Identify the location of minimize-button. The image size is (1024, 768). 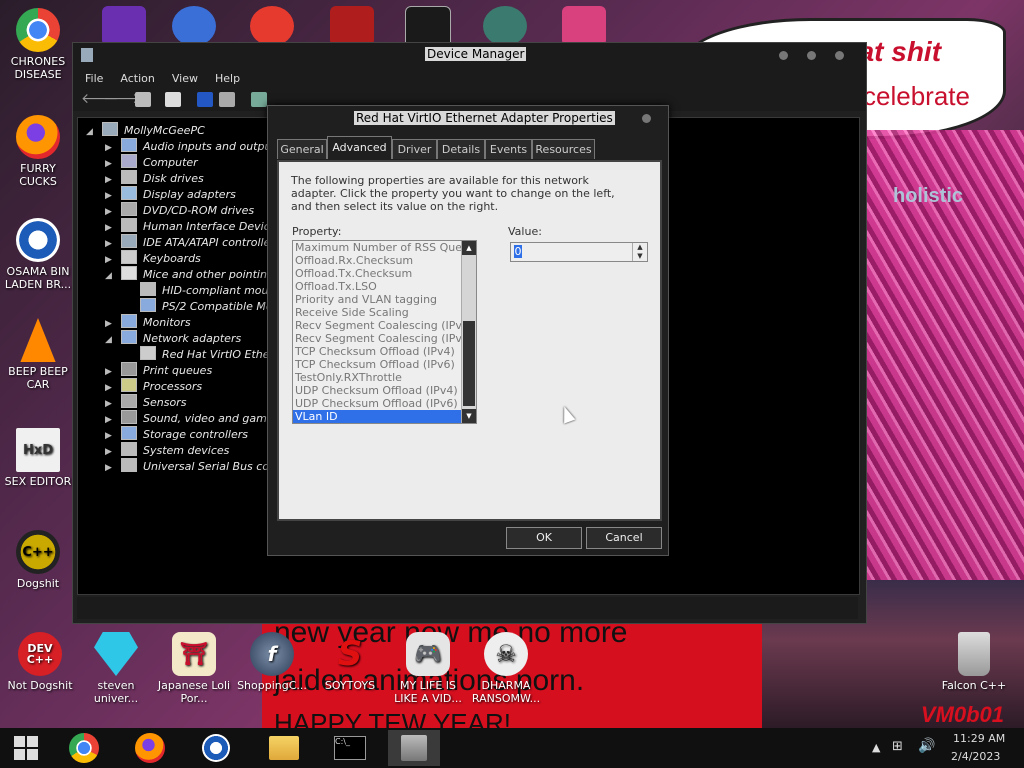
(783, 55).